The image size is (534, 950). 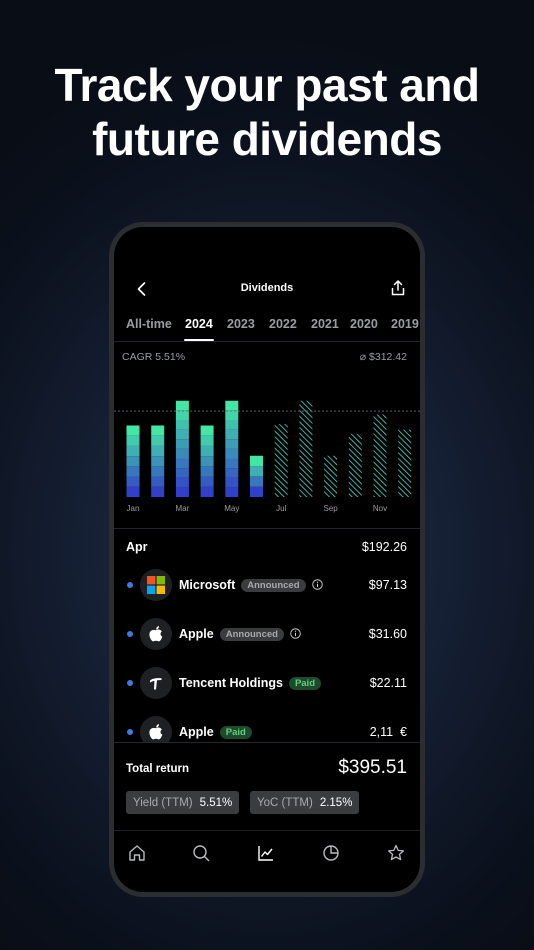 I want to click on headline-line-1: Track your past and, so click(x=267, y=85).